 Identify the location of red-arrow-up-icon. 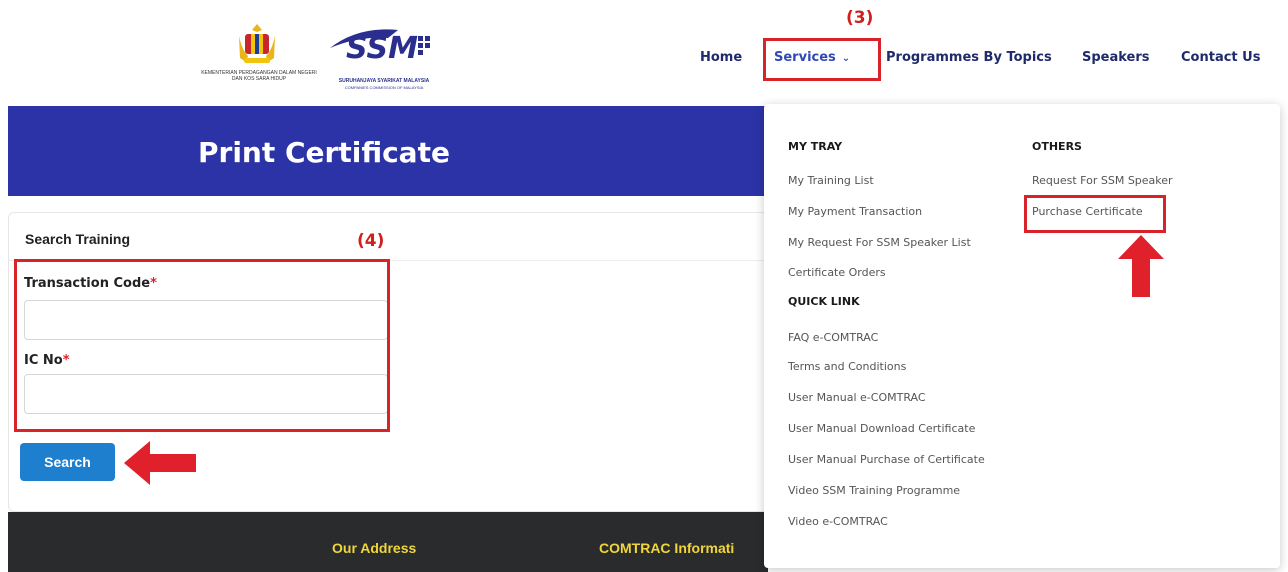
(1141, 266).